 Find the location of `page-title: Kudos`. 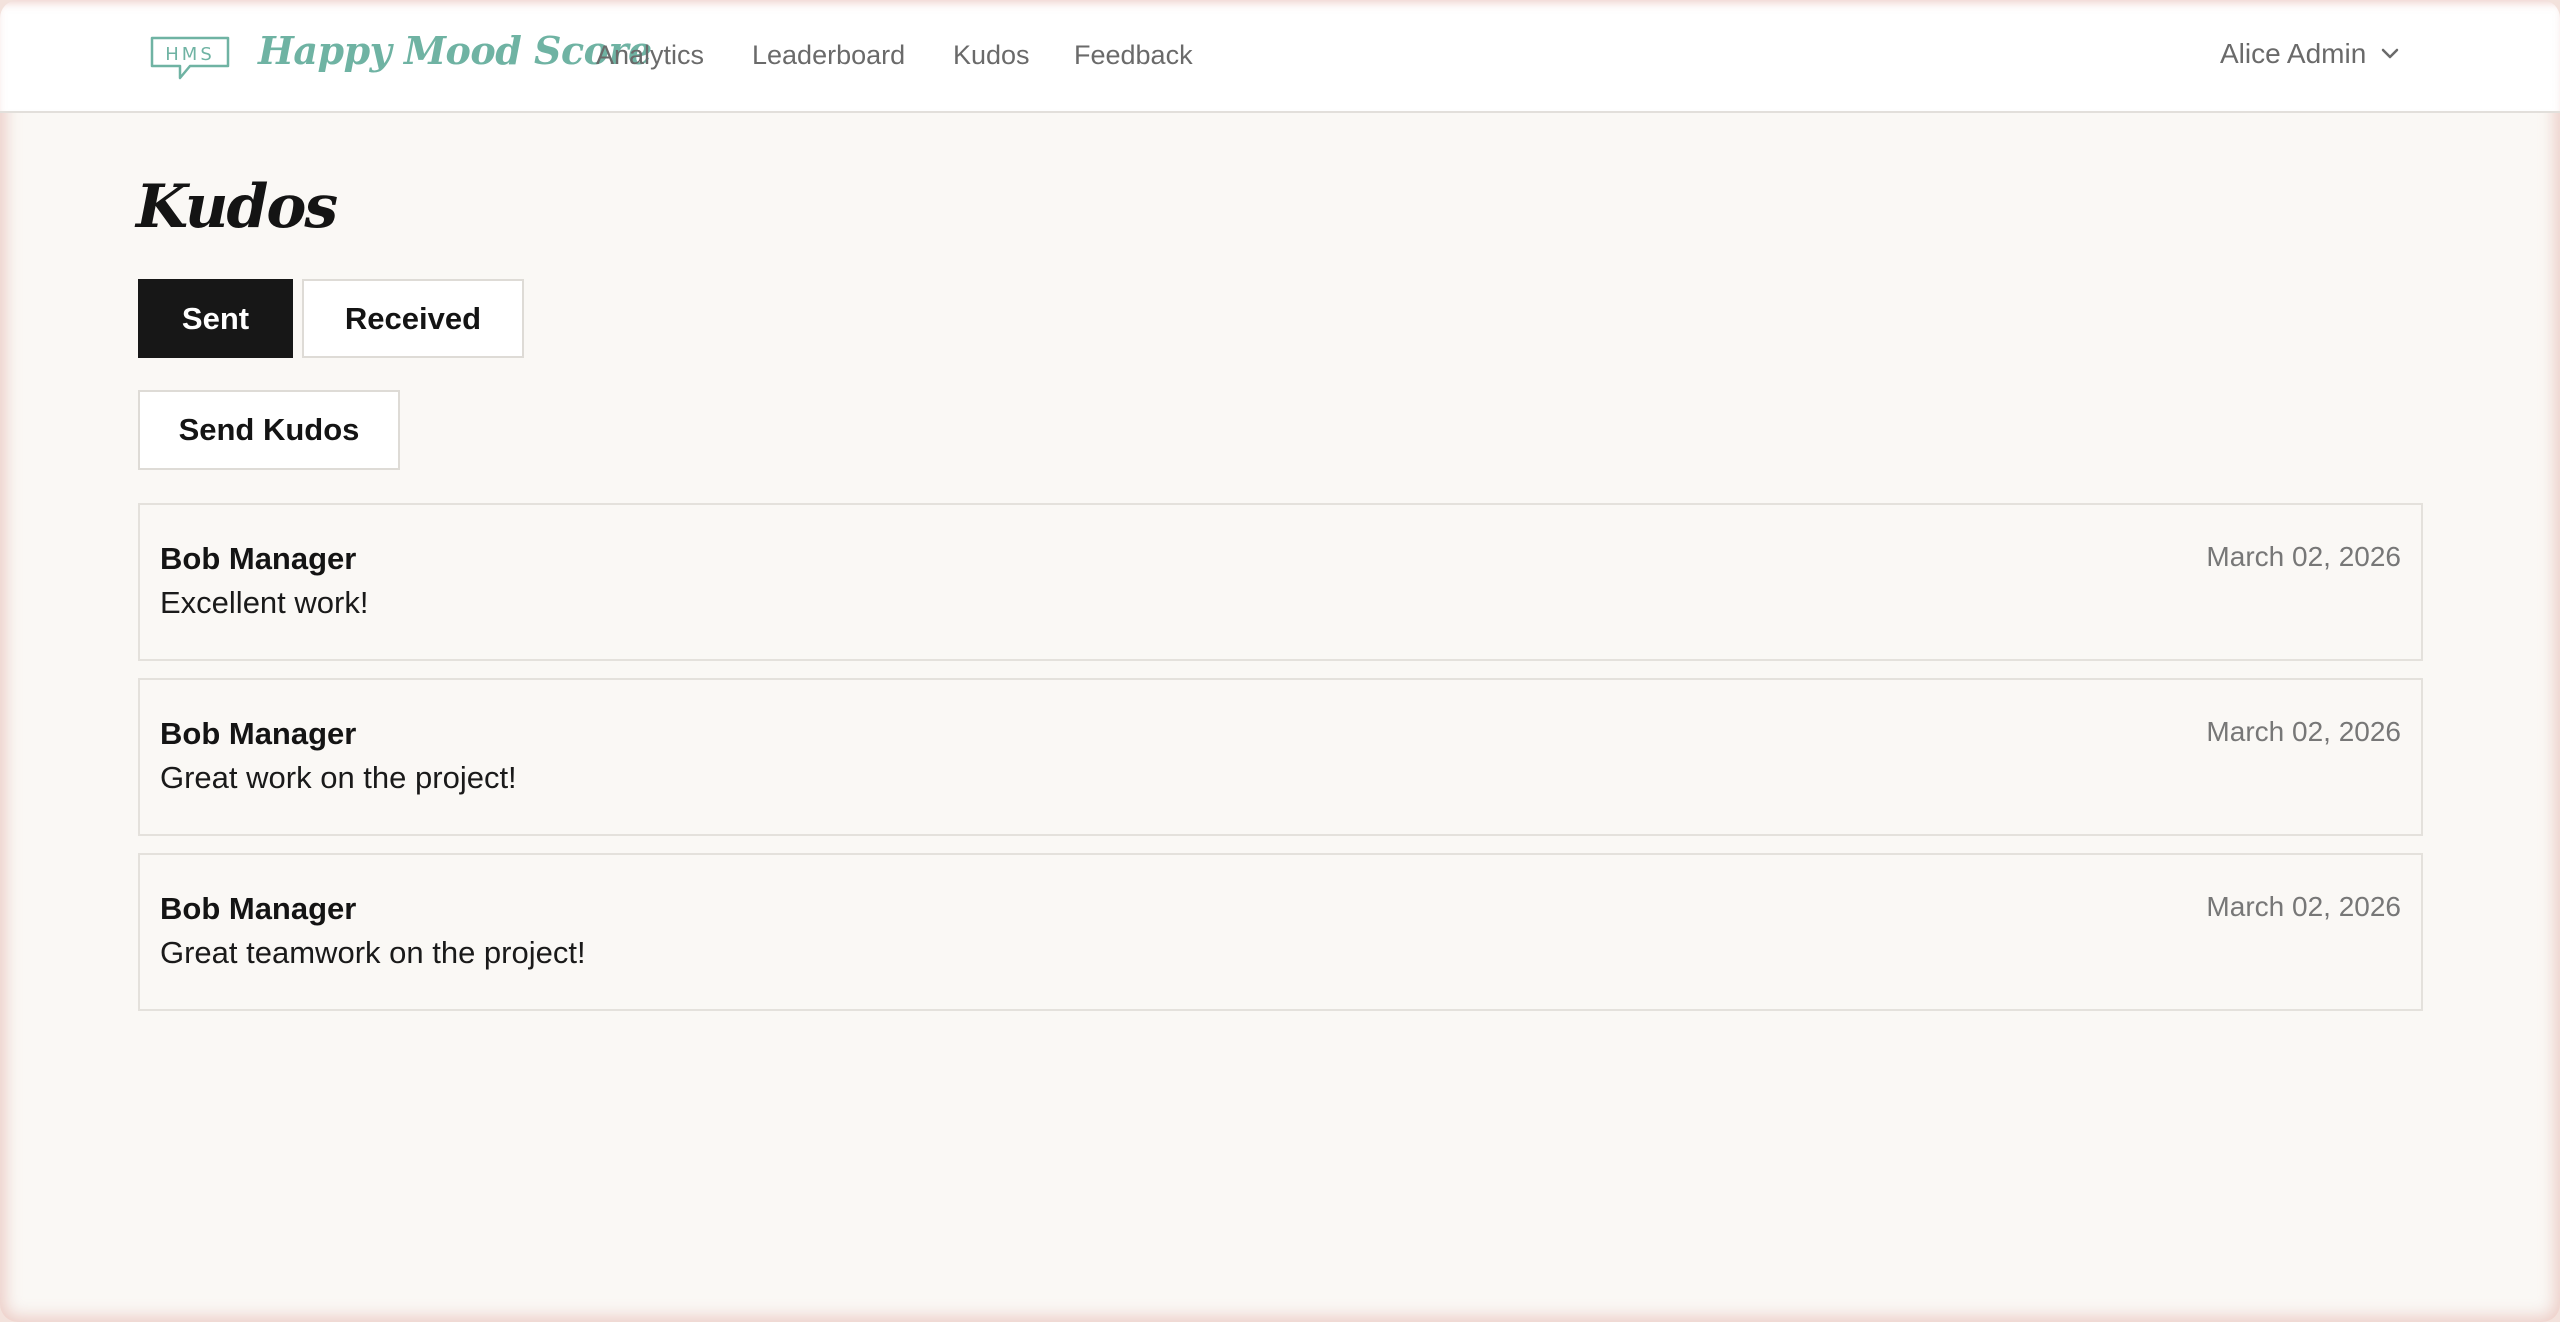

page-title: Kudos is located at coordinates (237, 207).